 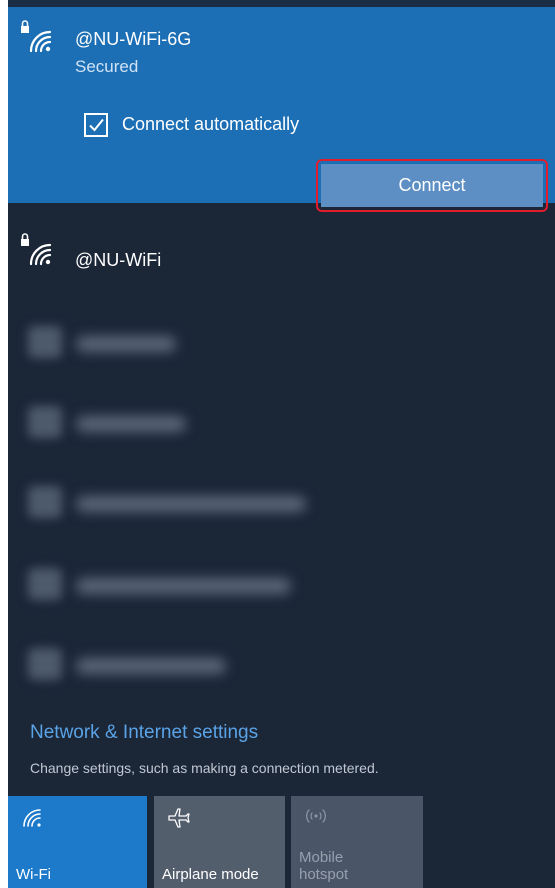 I want to click on checkmark-icon, so click(x=96, y=125).